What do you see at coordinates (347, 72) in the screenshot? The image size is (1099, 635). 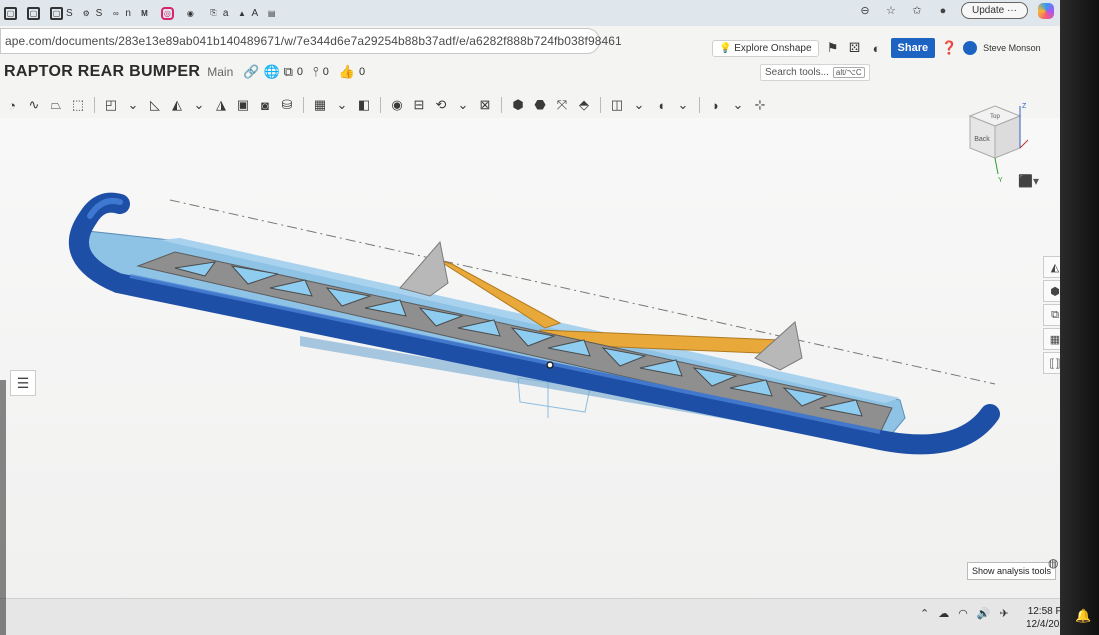 I see `like-icon: 👍` at bounding box center [347, 72].